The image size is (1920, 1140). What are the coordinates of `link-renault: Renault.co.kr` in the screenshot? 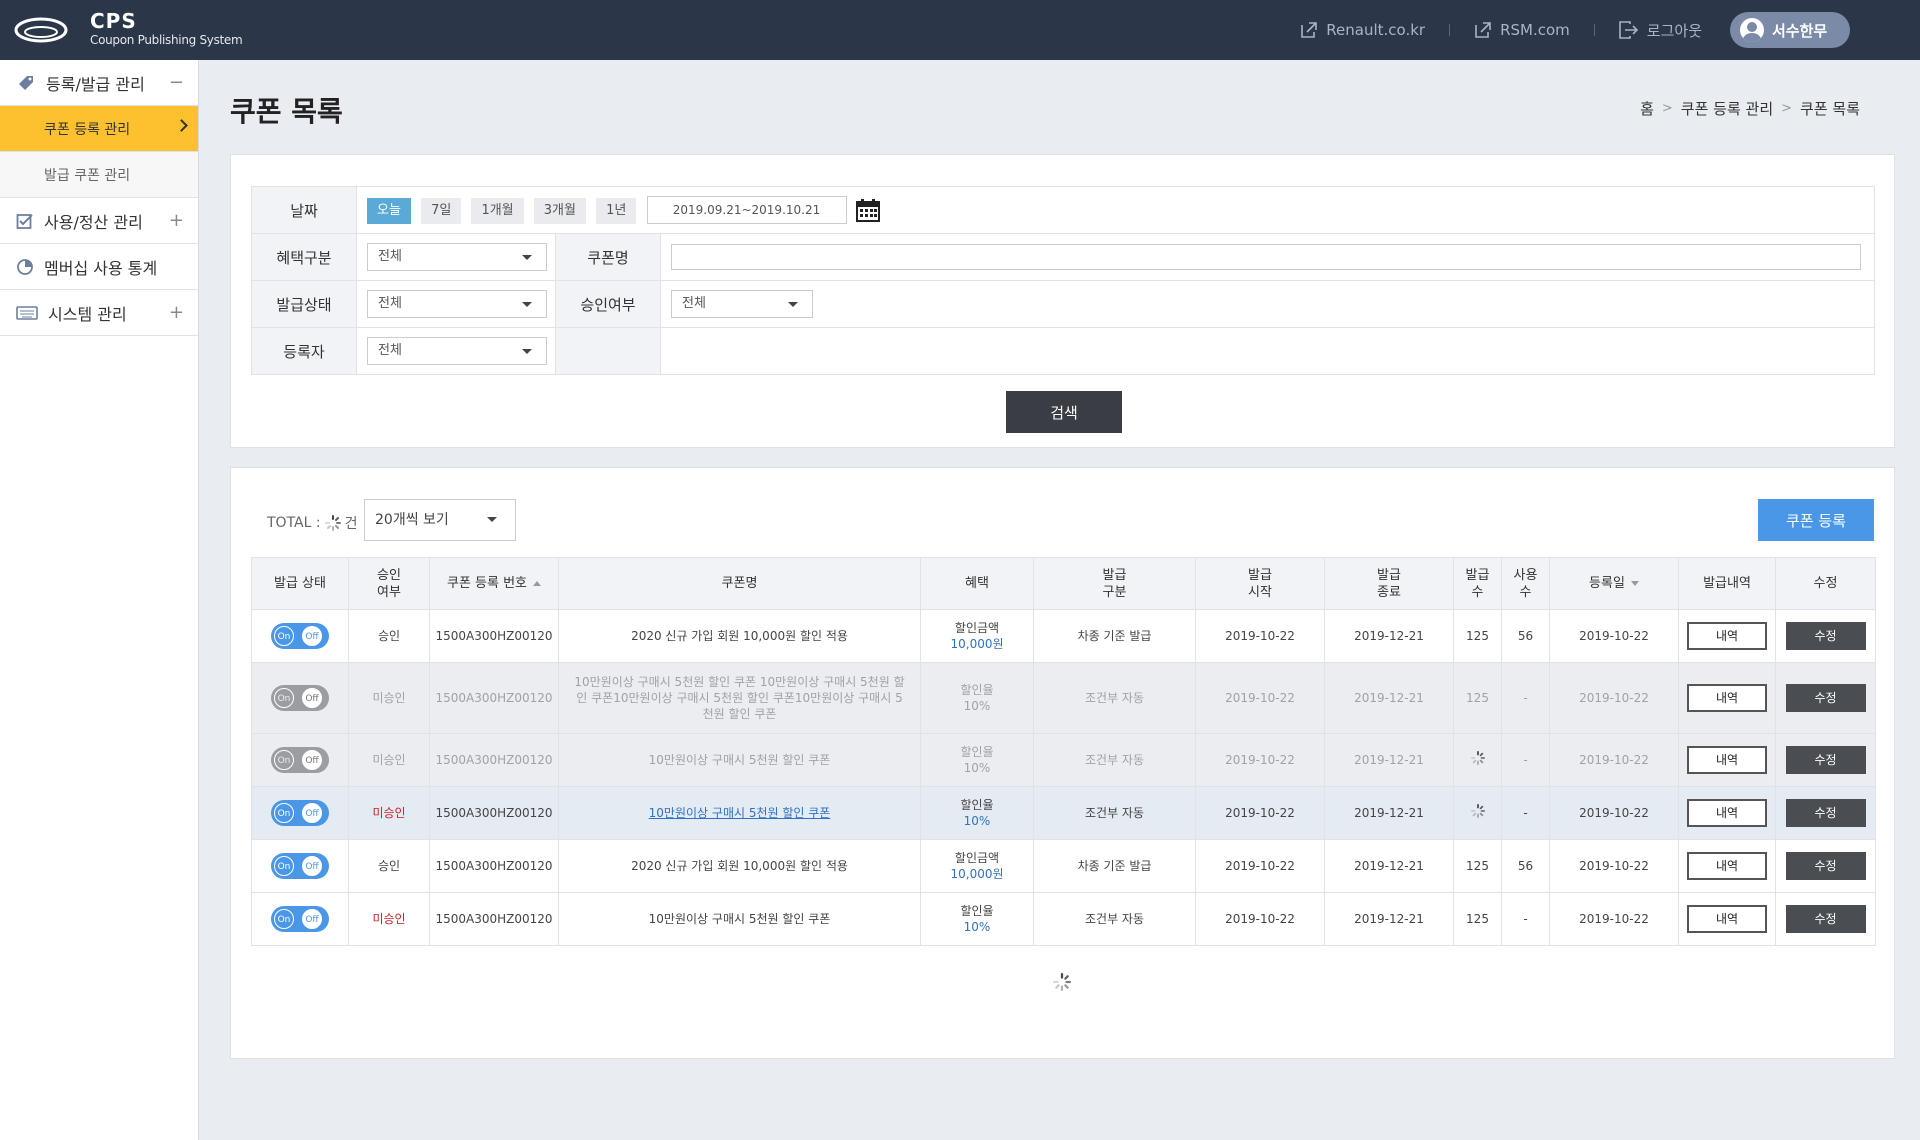 It's located at (1362, 30).